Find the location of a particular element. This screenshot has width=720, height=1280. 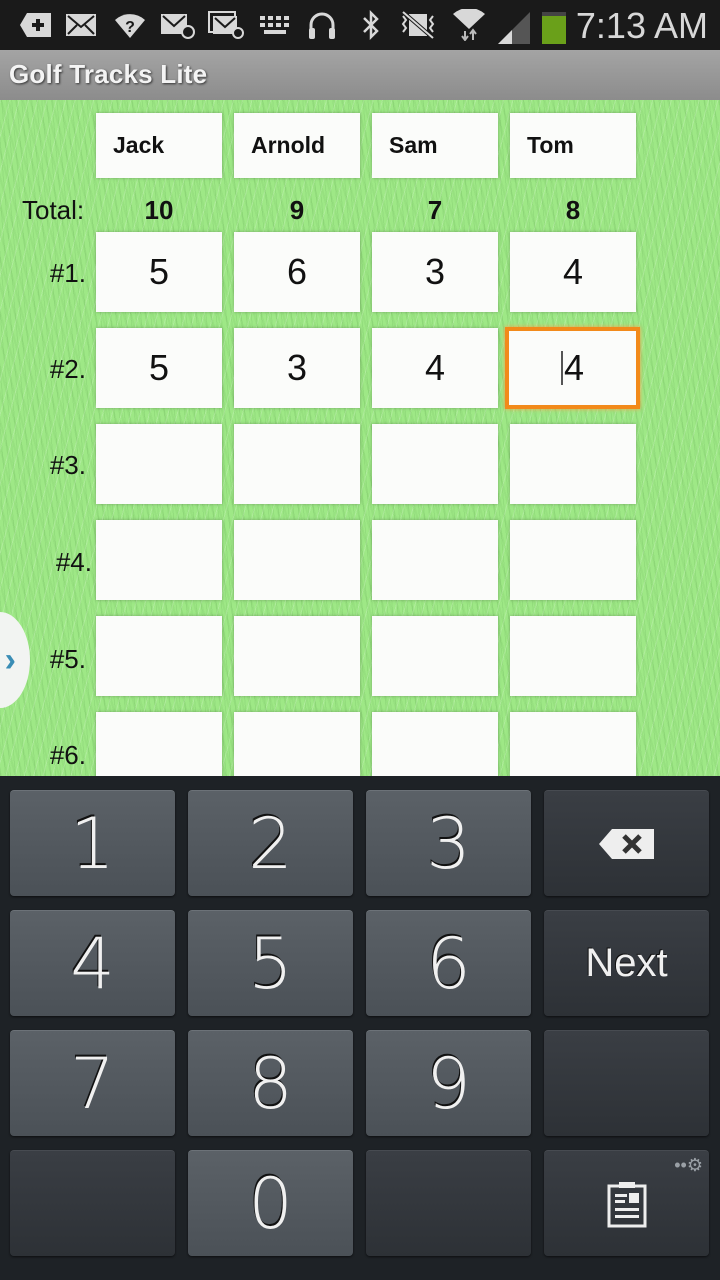

key-label: 2 is located at coordinates (270, 843).